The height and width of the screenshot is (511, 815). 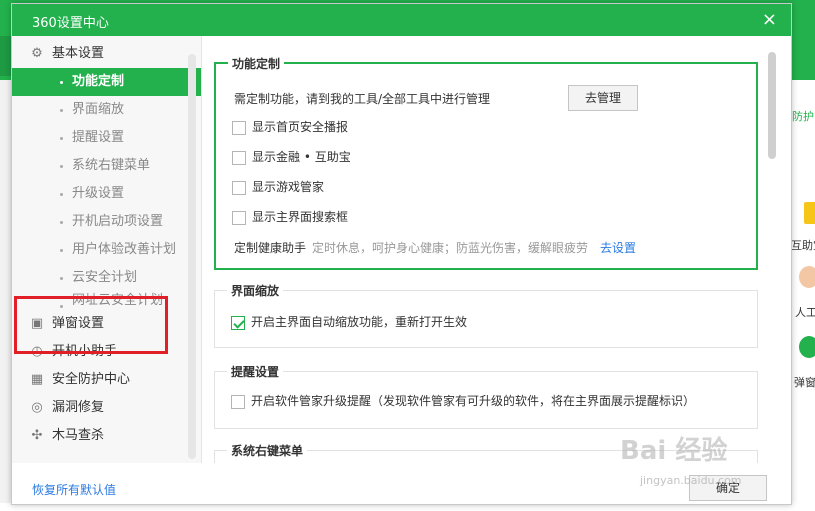 What do you see at coordinates (695, 468) in the screenshot?
I see `watermark: Bai 经验 jingyan.baidu.com` at bounding box center [695, 468].